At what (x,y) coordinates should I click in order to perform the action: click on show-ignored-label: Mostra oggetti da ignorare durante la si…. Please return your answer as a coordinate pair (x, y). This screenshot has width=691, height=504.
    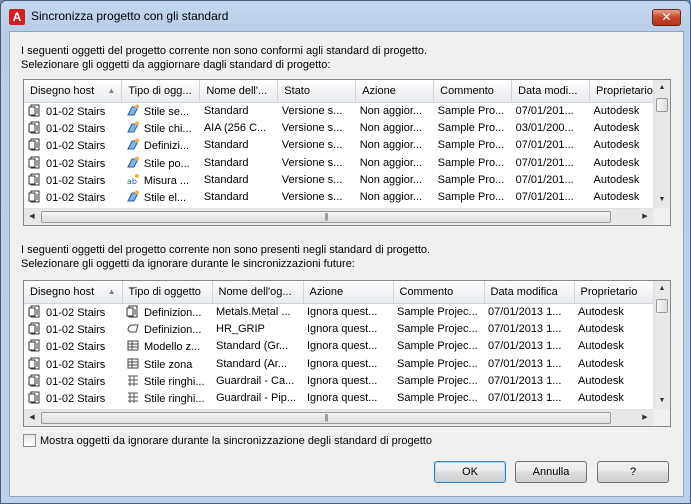
    Looking at the image, I should click on (236, 441).